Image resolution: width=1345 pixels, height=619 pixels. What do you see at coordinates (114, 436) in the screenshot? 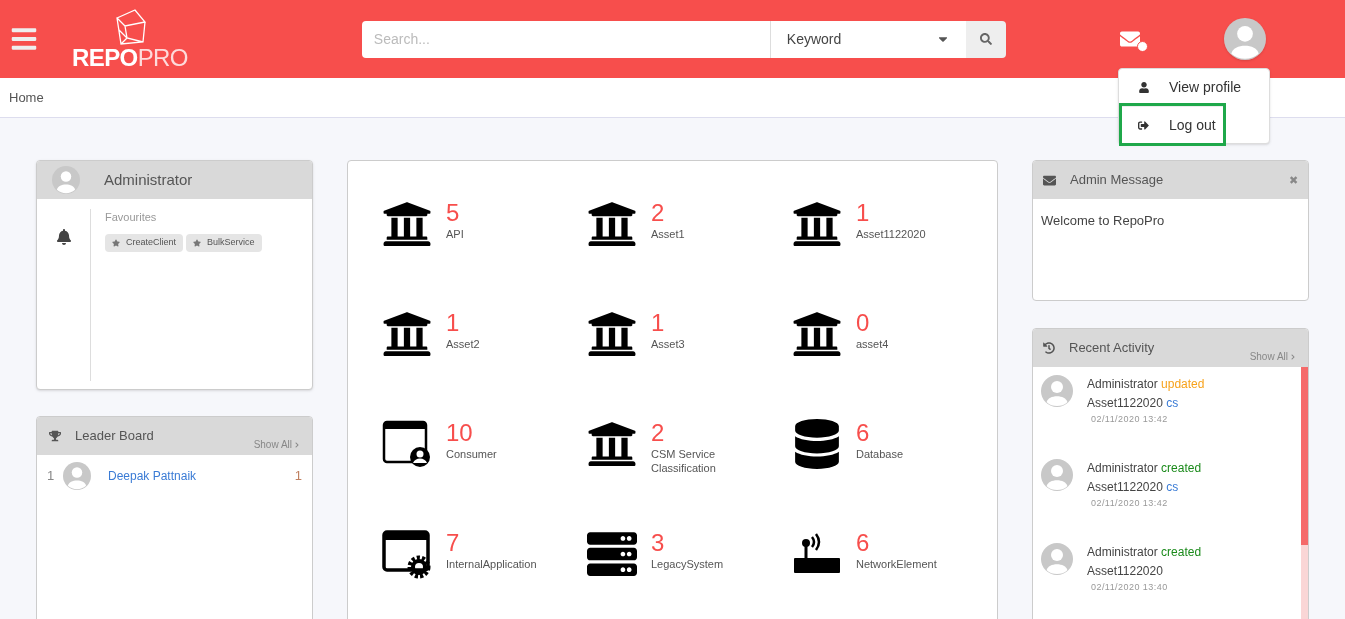
I see `card-title: Leader Board` at bounding box center [114, 436].